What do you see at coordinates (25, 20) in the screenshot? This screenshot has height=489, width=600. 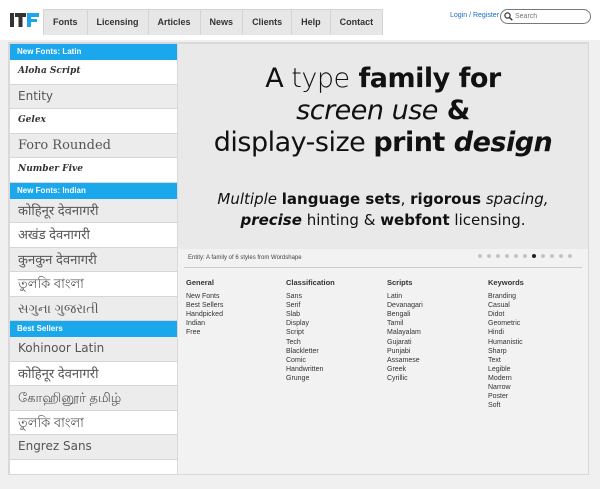 I see `itf-logo` at bounding box center [25, 20].